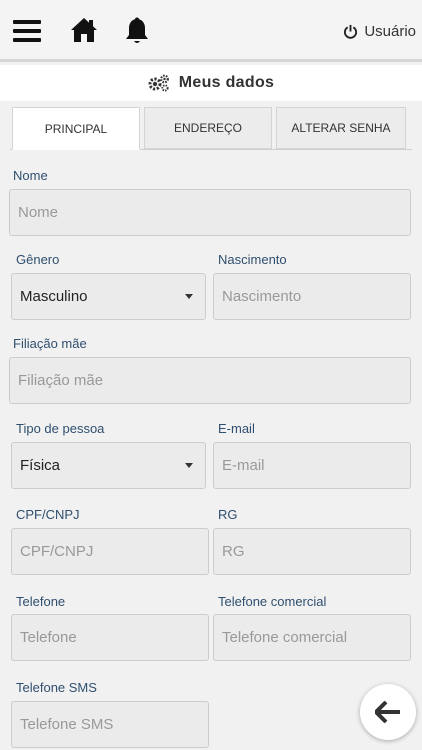 Image resolution: width=422 pixels, height=750 pixels. I want to click on filiacao-input: Filiação mãe, so click(210, 380).